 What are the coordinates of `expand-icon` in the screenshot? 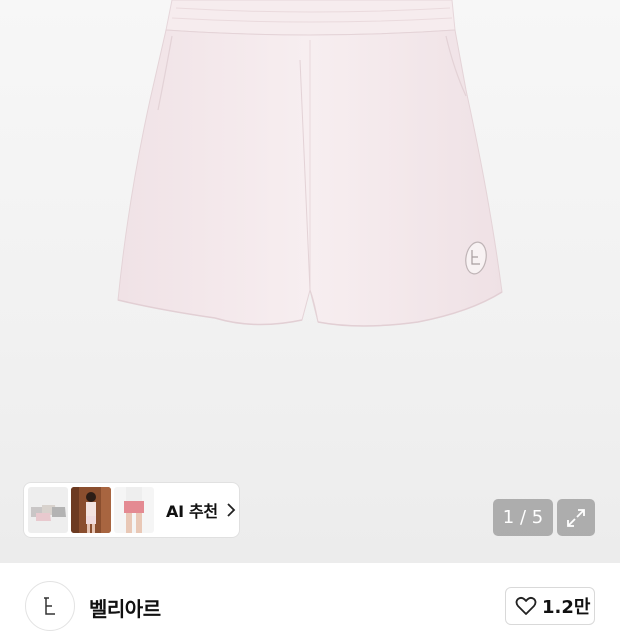 It's located at (576, 517).